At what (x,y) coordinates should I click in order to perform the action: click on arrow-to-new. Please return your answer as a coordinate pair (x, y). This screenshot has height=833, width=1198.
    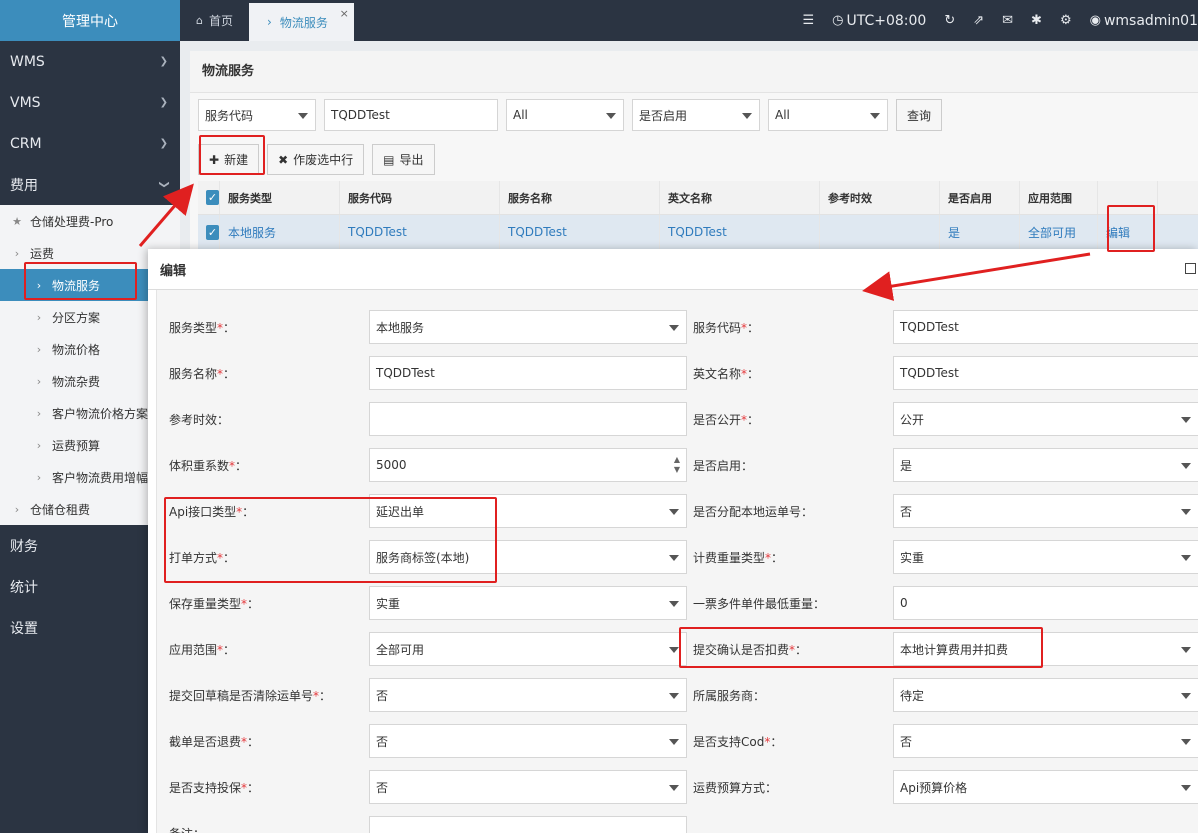
    Looking at the image, I should click on (166, 215).